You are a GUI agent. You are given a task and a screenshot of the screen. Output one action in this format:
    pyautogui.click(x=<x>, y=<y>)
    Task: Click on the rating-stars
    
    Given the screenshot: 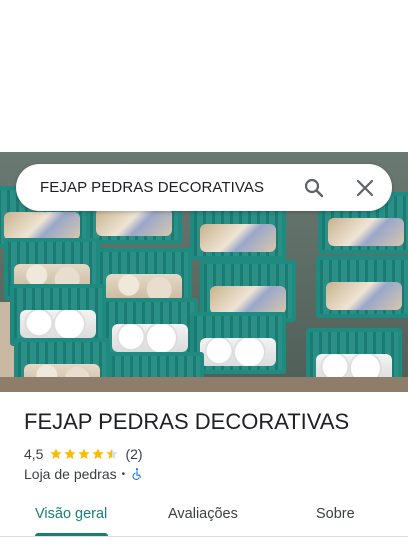 What is the action you would take?
    pyautogui.click(x=84, y=454)
    